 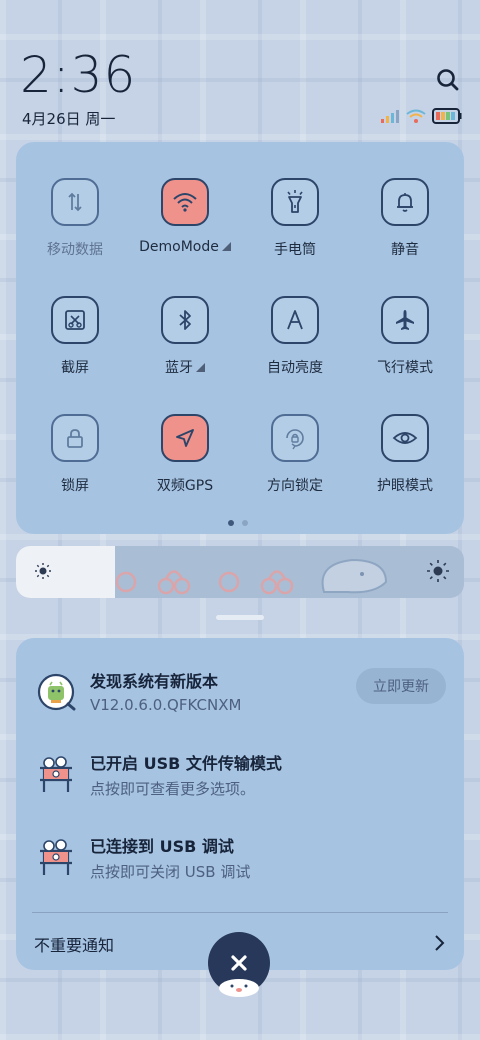 What do you see at coordinates (295, 486) in the screenshot?
I see `tile-label: 方向锁定` at bounding box center [295, 486].